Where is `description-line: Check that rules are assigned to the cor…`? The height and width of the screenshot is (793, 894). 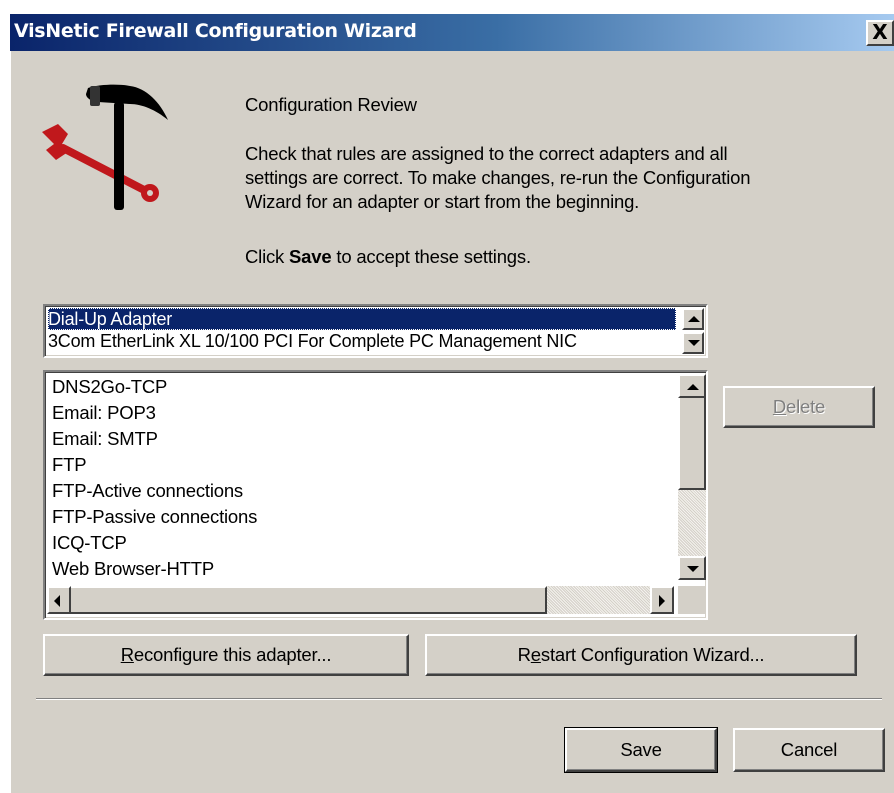
description-line: Check that rules are assigned to the cor… is located at coordinates (486, 153).